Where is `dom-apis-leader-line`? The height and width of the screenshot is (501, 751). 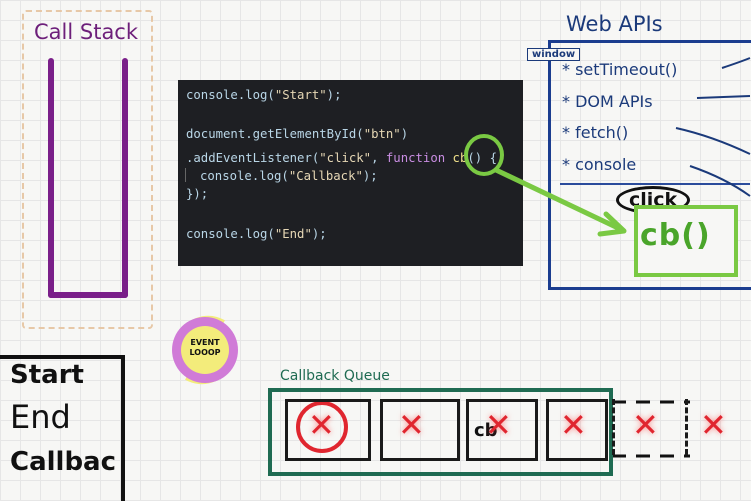
dom-apis-leader-line is located at coordinates (723, 97).